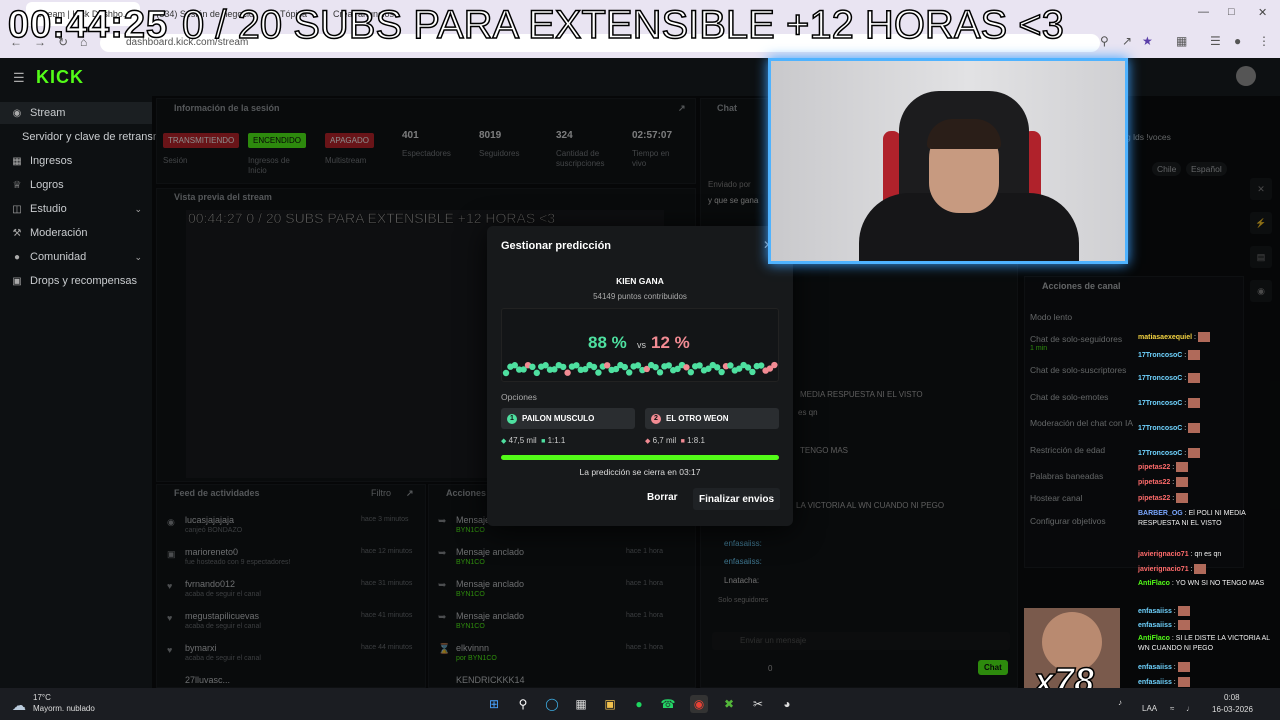 Image resolution: width=1280 pixels, height=720 pixels. I want to click on clear-button: Borrar, so click(662, 497).